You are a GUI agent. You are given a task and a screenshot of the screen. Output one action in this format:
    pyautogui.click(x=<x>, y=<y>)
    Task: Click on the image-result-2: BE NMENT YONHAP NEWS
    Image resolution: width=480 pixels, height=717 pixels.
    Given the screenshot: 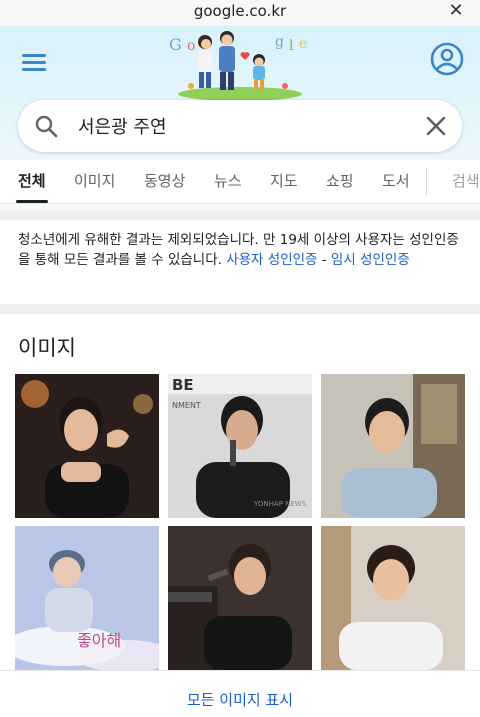 What is the action you would take?
    pyautogui.click(x=240, y=446)
    